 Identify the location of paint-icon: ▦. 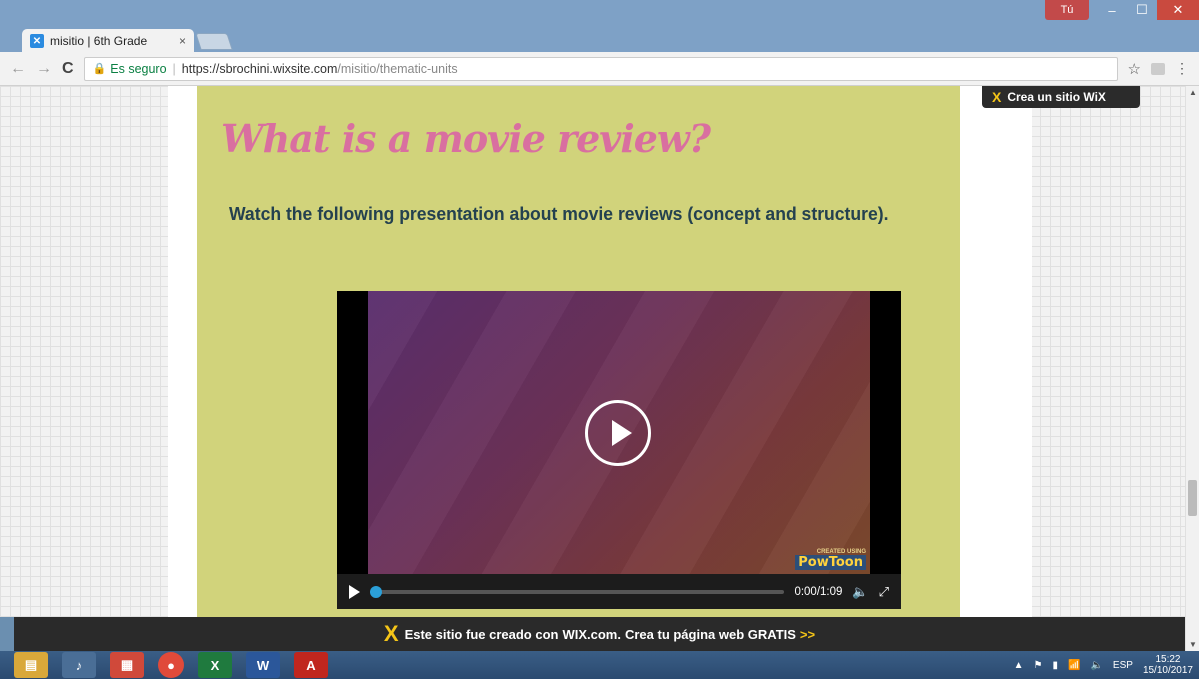
(127, 665).